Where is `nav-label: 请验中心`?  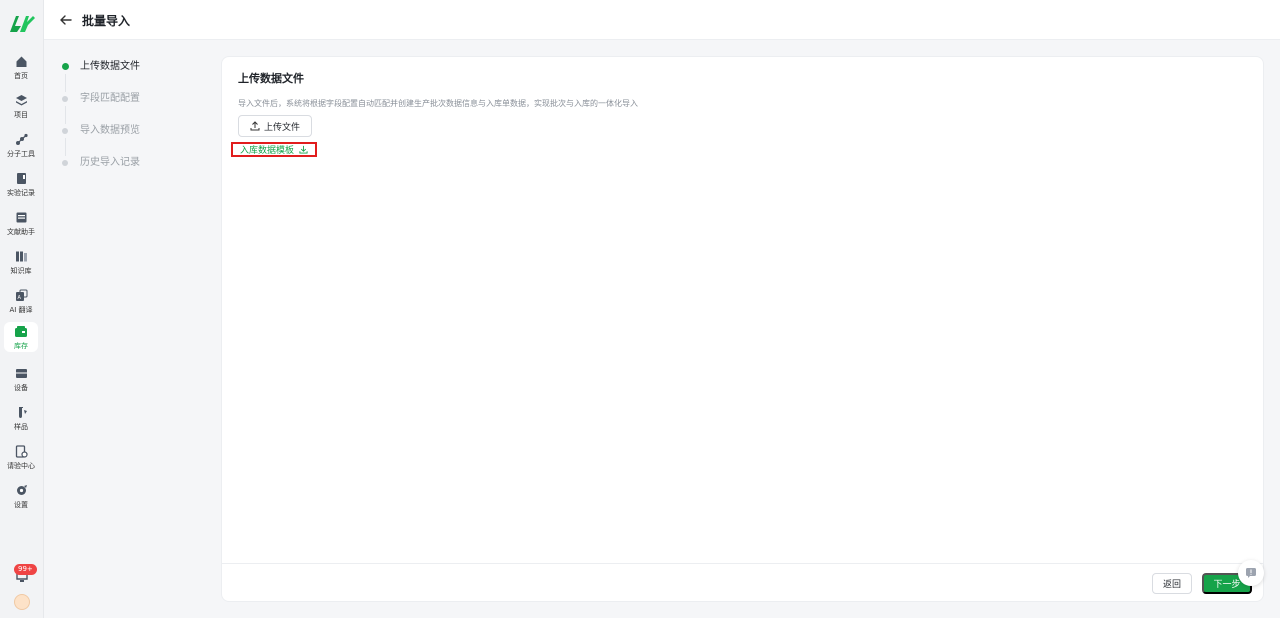 nav-label: 请验中心 is located at coordinates (21, 466).